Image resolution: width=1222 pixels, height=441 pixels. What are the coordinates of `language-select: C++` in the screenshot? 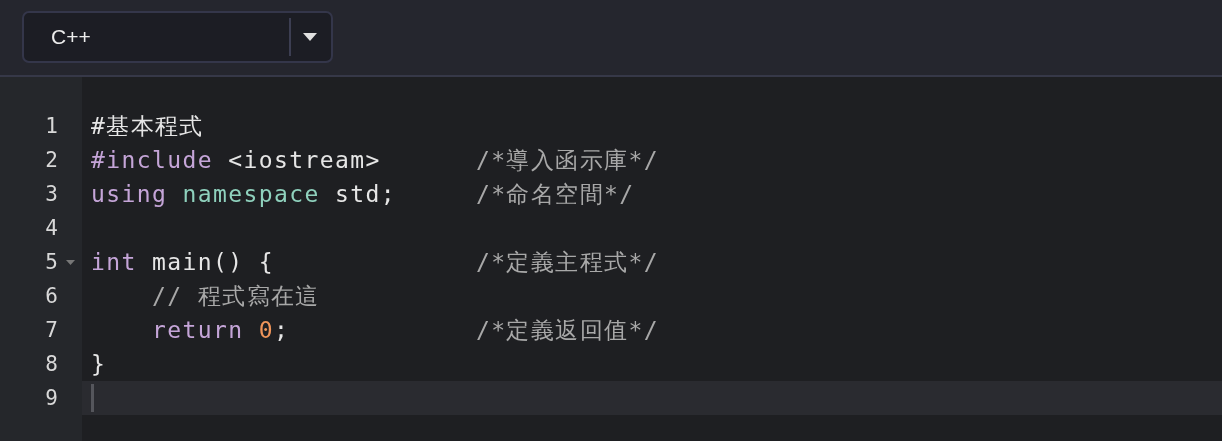 It's located at (177, 36).